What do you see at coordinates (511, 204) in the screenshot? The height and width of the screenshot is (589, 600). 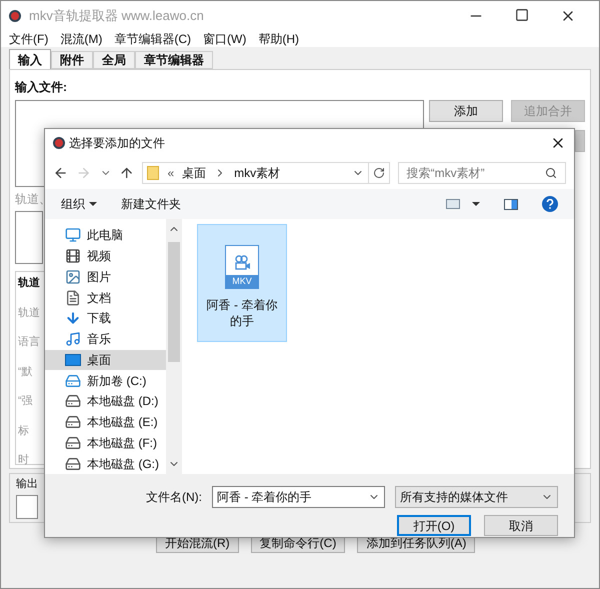 I see `preview-pane-icon` at bounding box center [511, 204].